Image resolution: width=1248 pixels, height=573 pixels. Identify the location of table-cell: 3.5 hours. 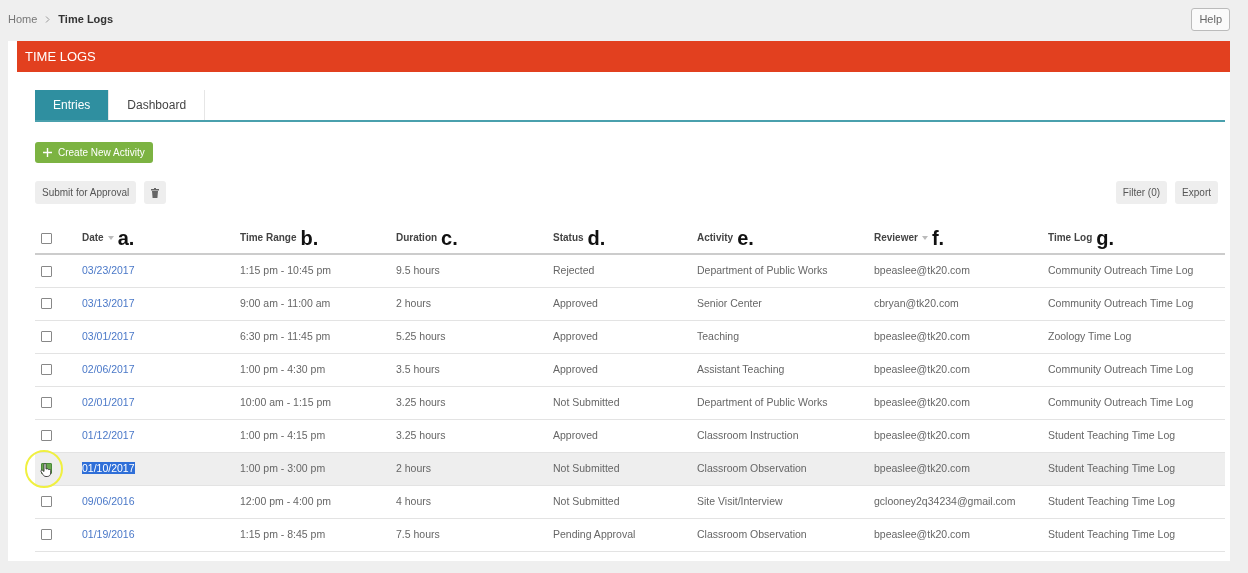
(418, 368).